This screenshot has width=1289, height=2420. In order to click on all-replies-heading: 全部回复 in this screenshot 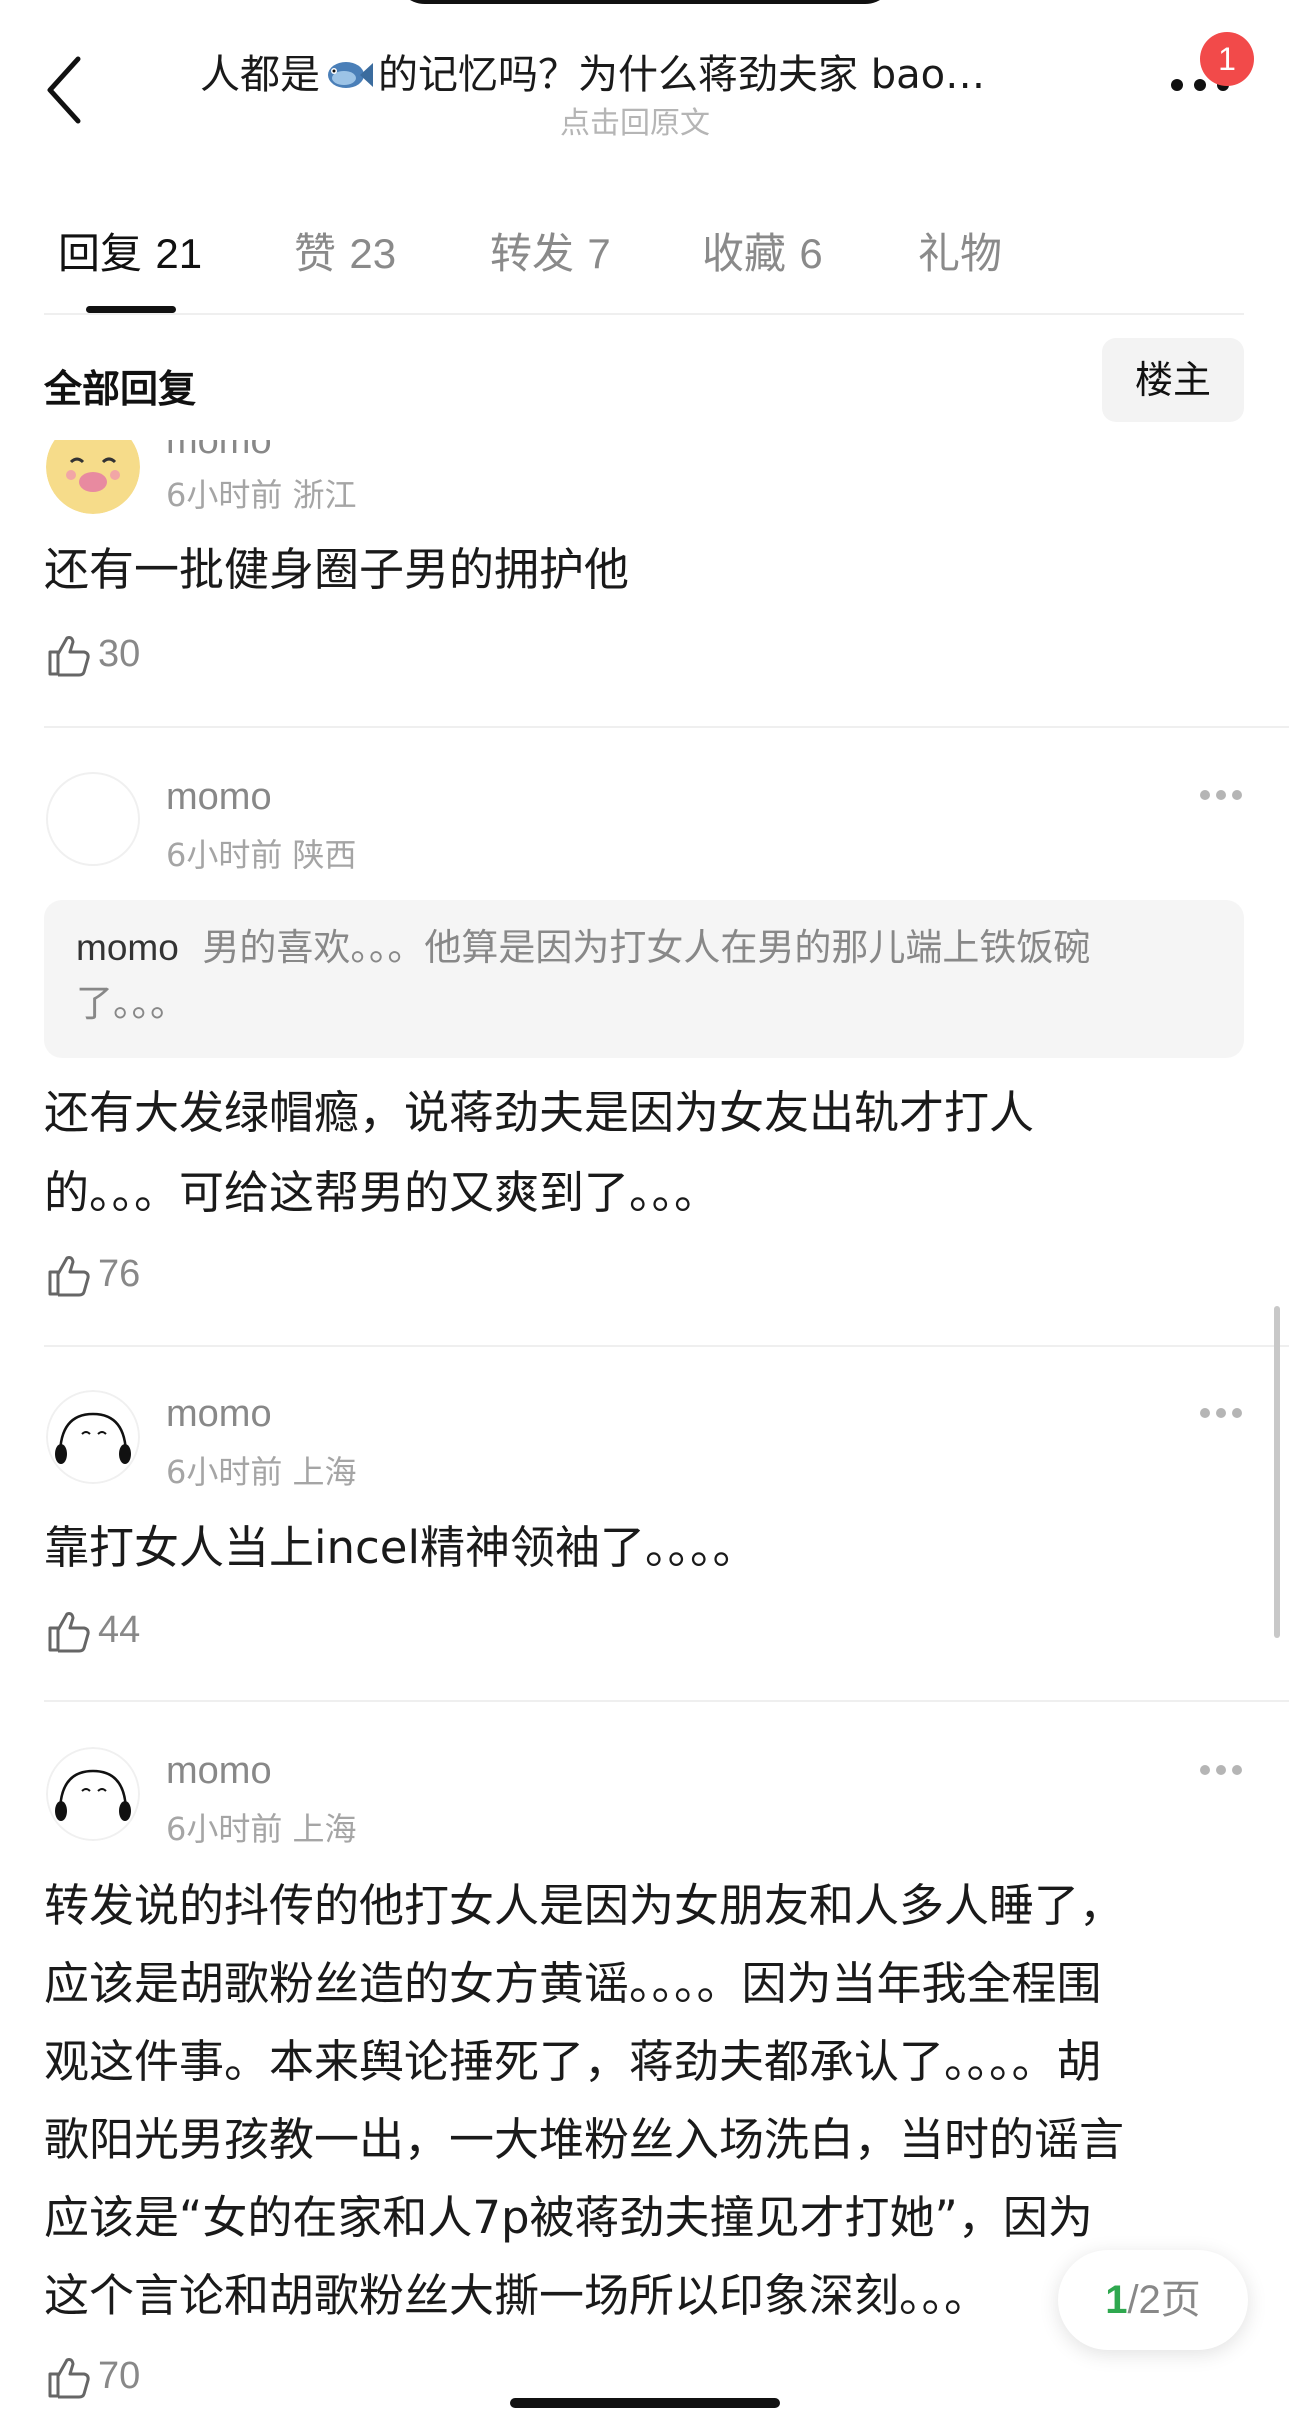, I will do `click(120, 389)`.